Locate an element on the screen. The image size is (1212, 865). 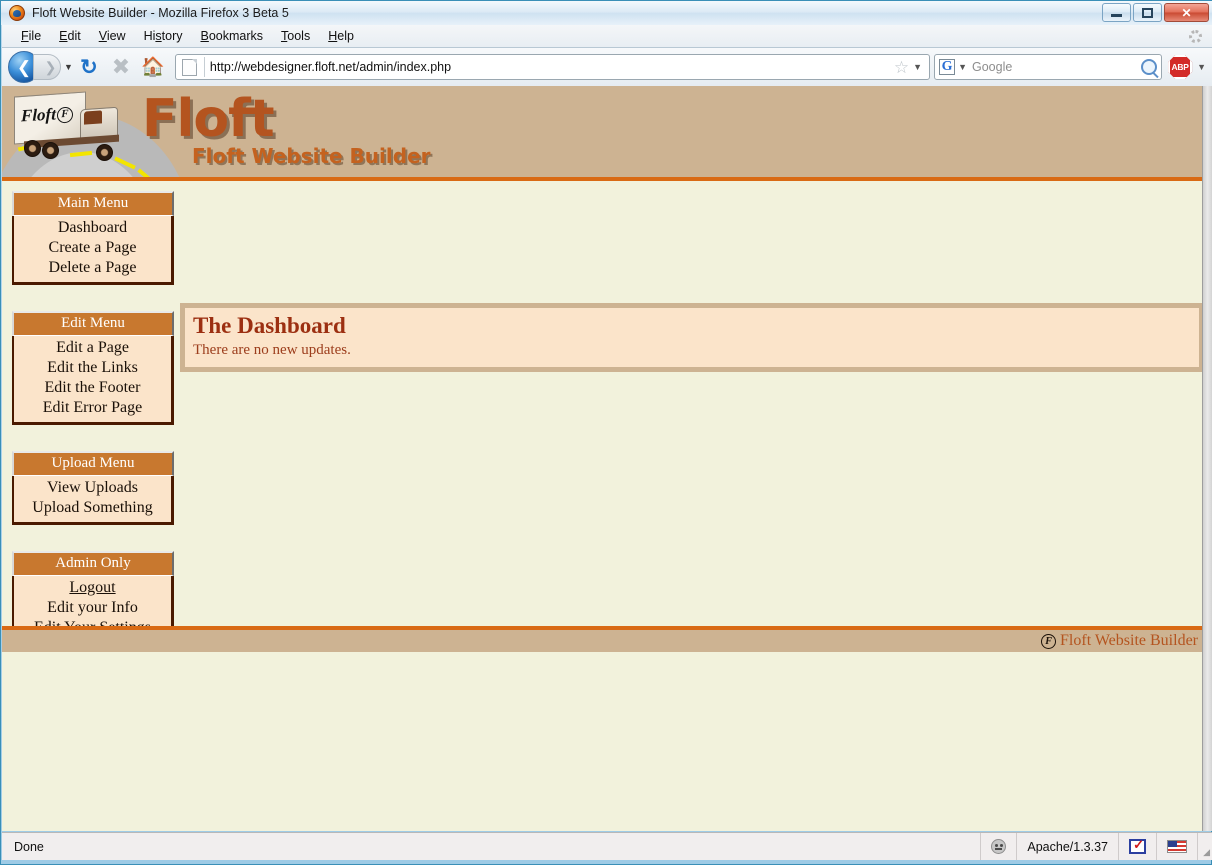
floft-mark-icon: F is located at coordinates (1049, 641).